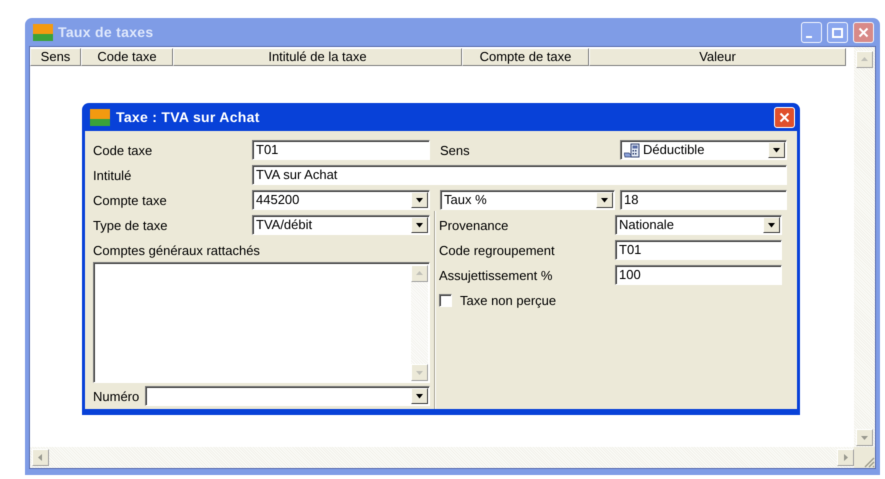 Image resolution: width=885 pixels, height=479 pixels. I want to click on column-header: Valeur, so click(717, 57).